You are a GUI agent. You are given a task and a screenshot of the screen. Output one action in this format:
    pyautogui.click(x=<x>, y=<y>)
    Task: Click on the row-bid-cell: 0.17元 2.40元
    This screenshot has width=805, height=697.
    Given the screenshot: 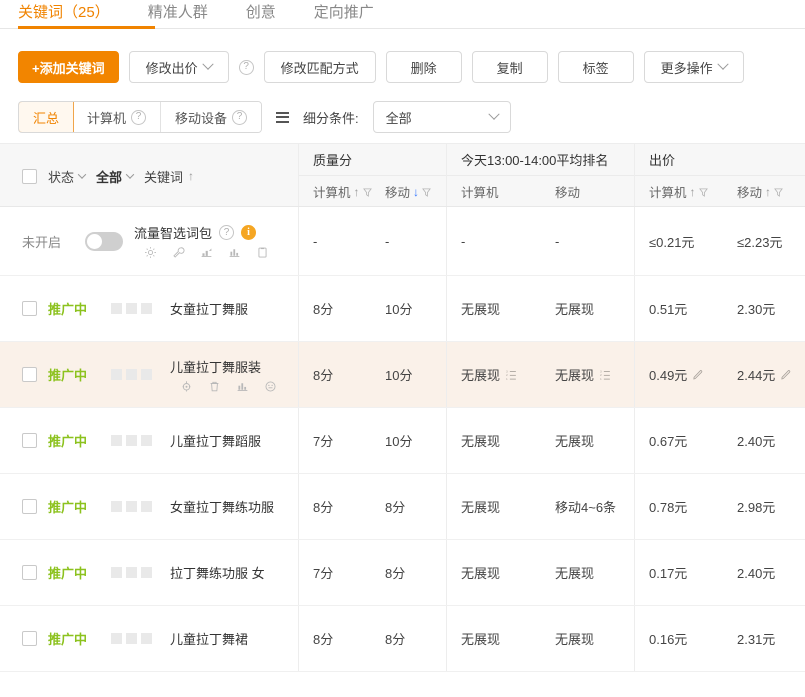 What is the action you would take?
    pyautogui.click(x=719, y=572)
    